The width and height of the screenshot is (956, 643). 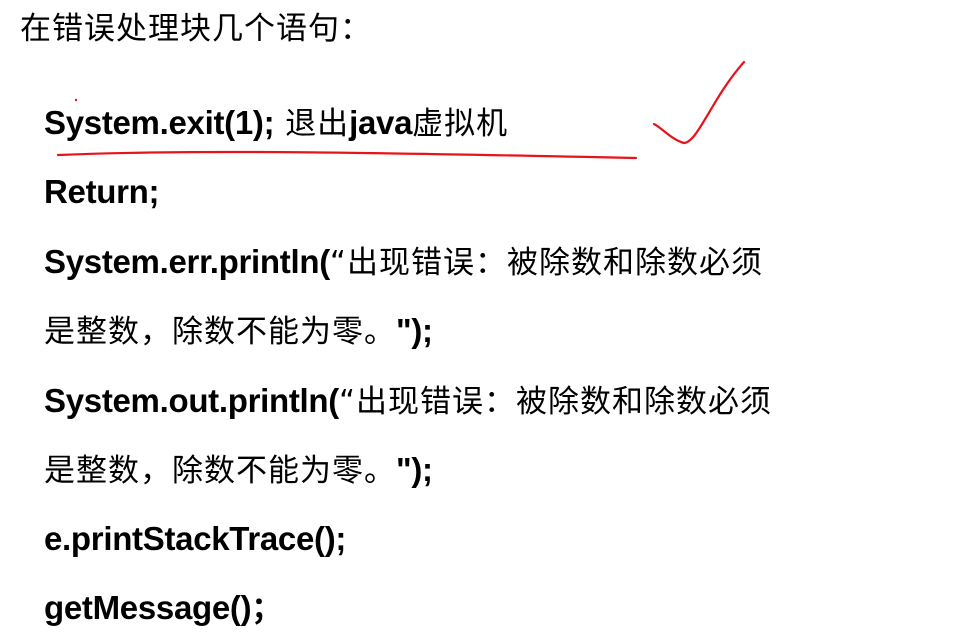 I want to click on statement-system-err-continuation: 是整数，除数不能为零。");, so click(x=238, y=331).